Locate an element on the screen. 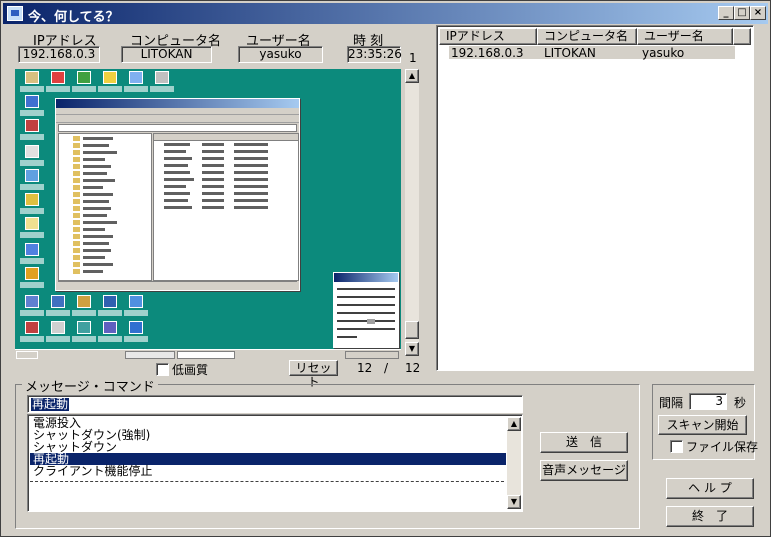  low-quality-label: 低画質 is located at coordinates (190, 370).